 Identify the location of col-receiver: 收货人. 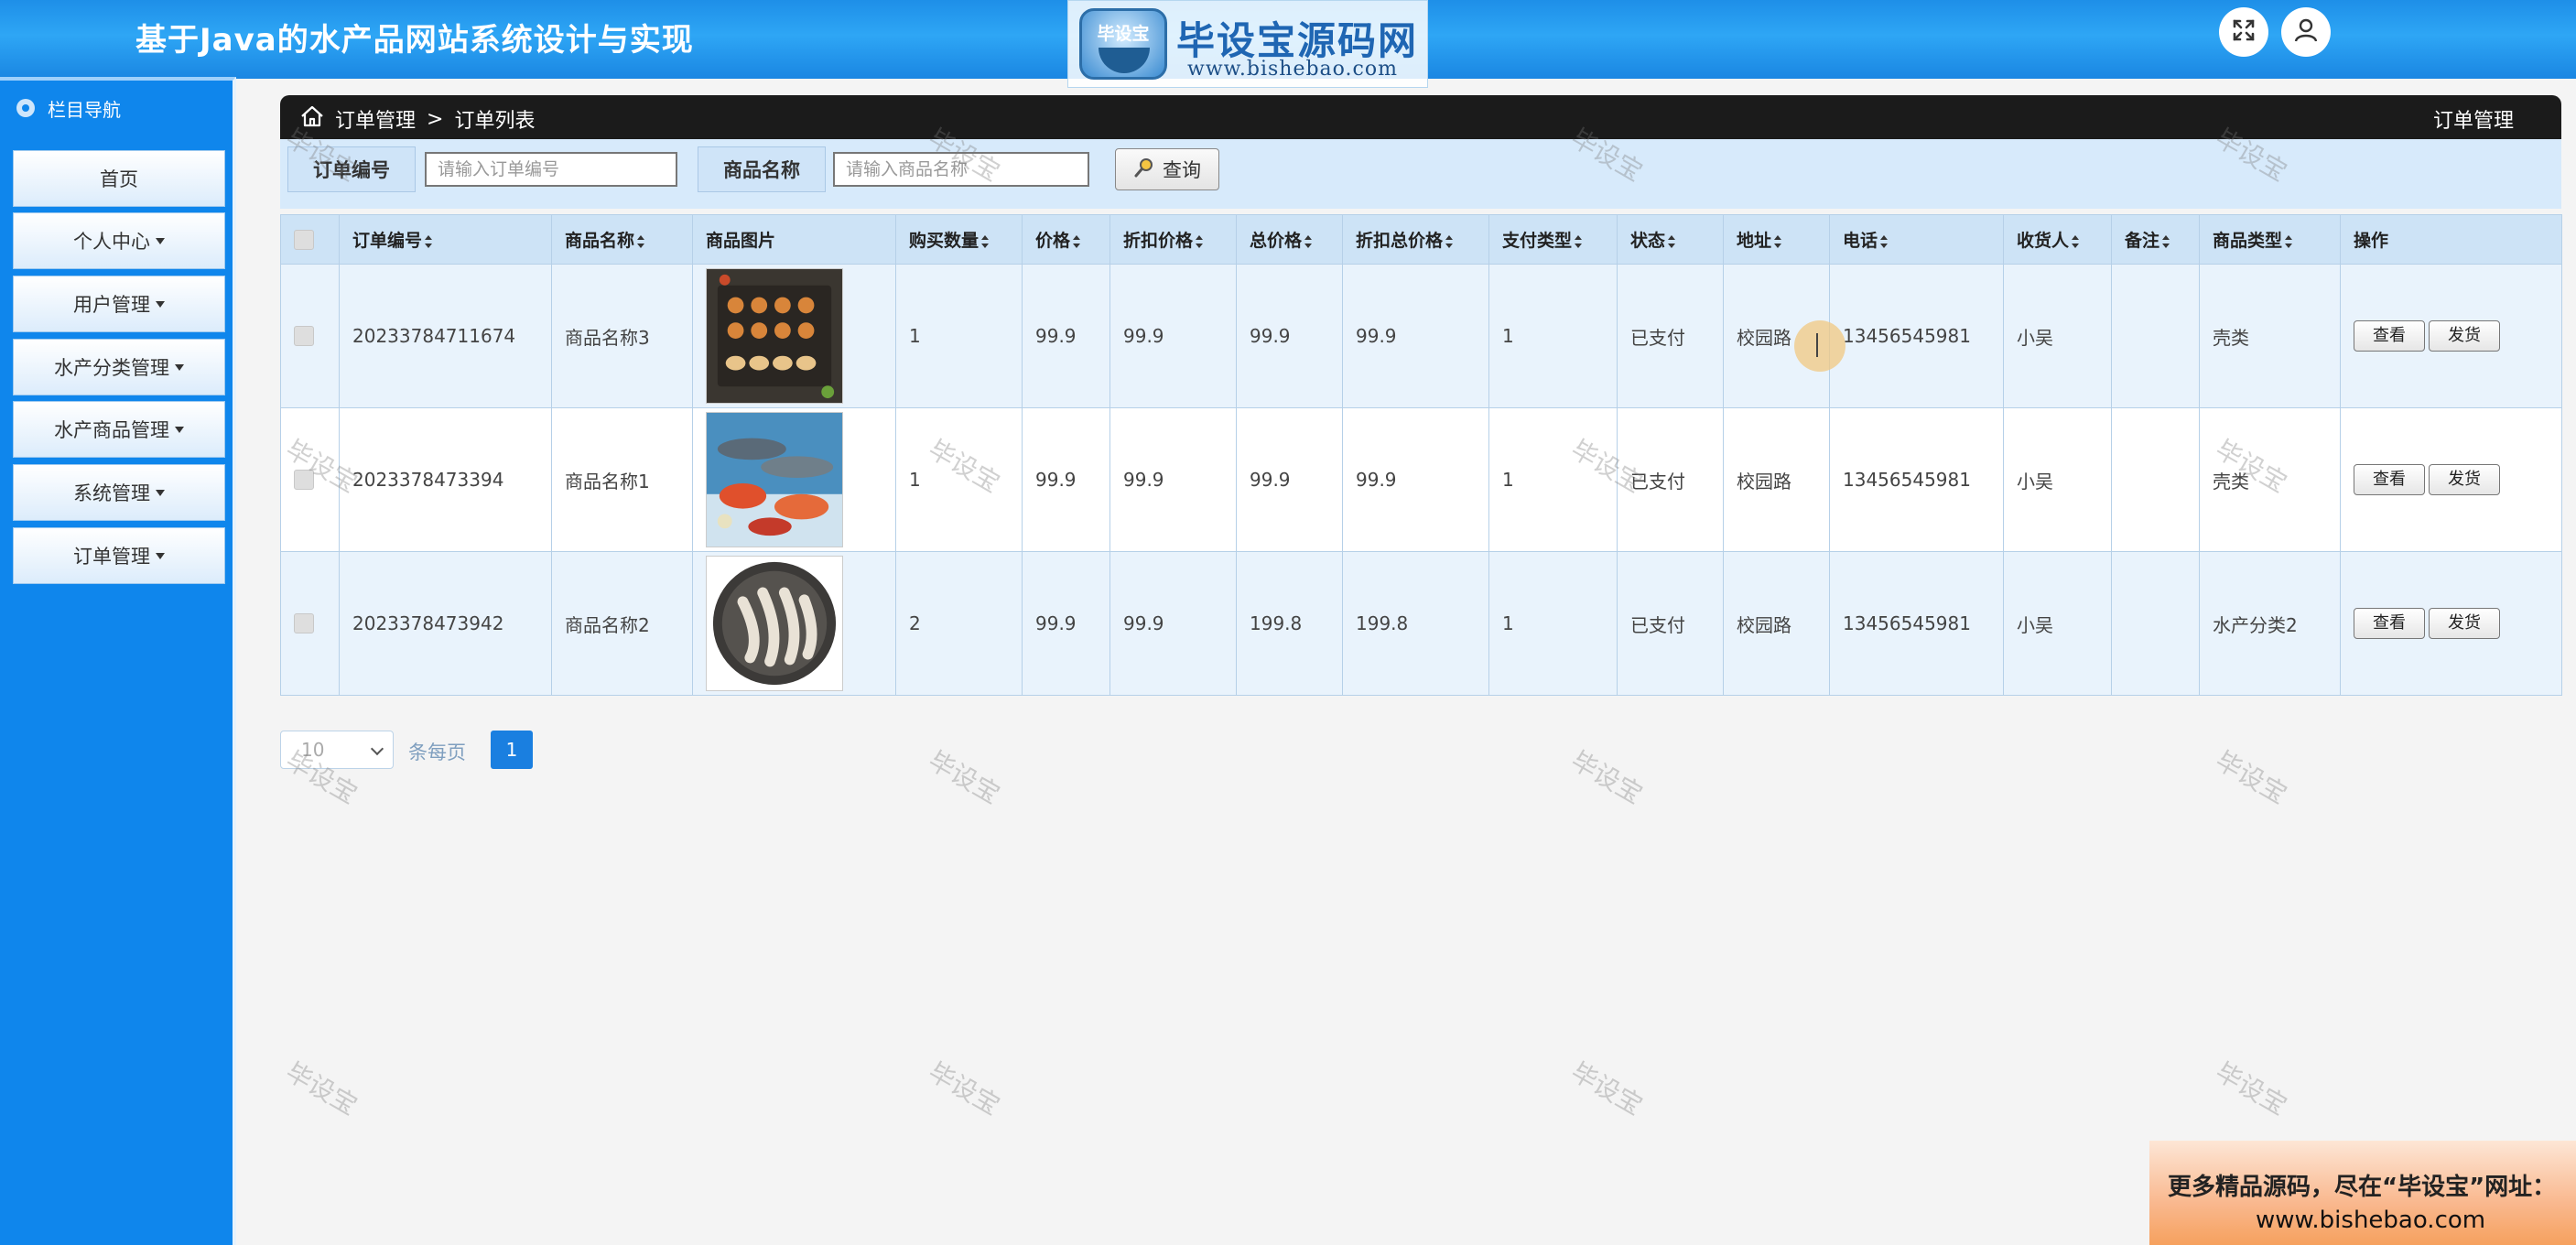
(2058, 239).